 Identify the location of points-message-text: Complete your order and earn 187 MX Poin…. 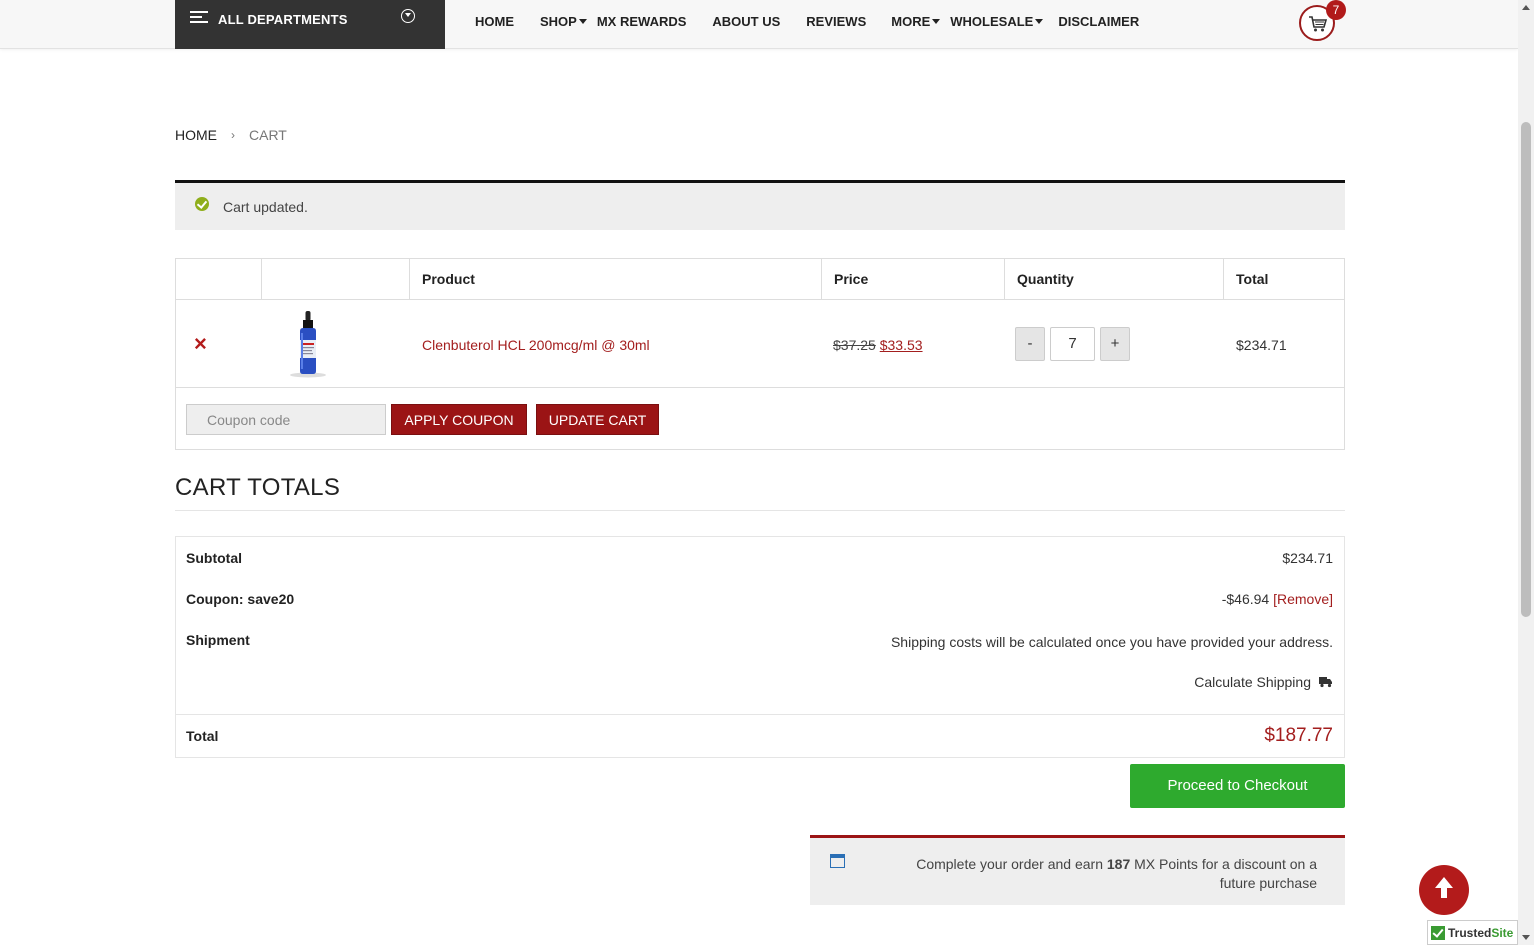
(1097, 874).